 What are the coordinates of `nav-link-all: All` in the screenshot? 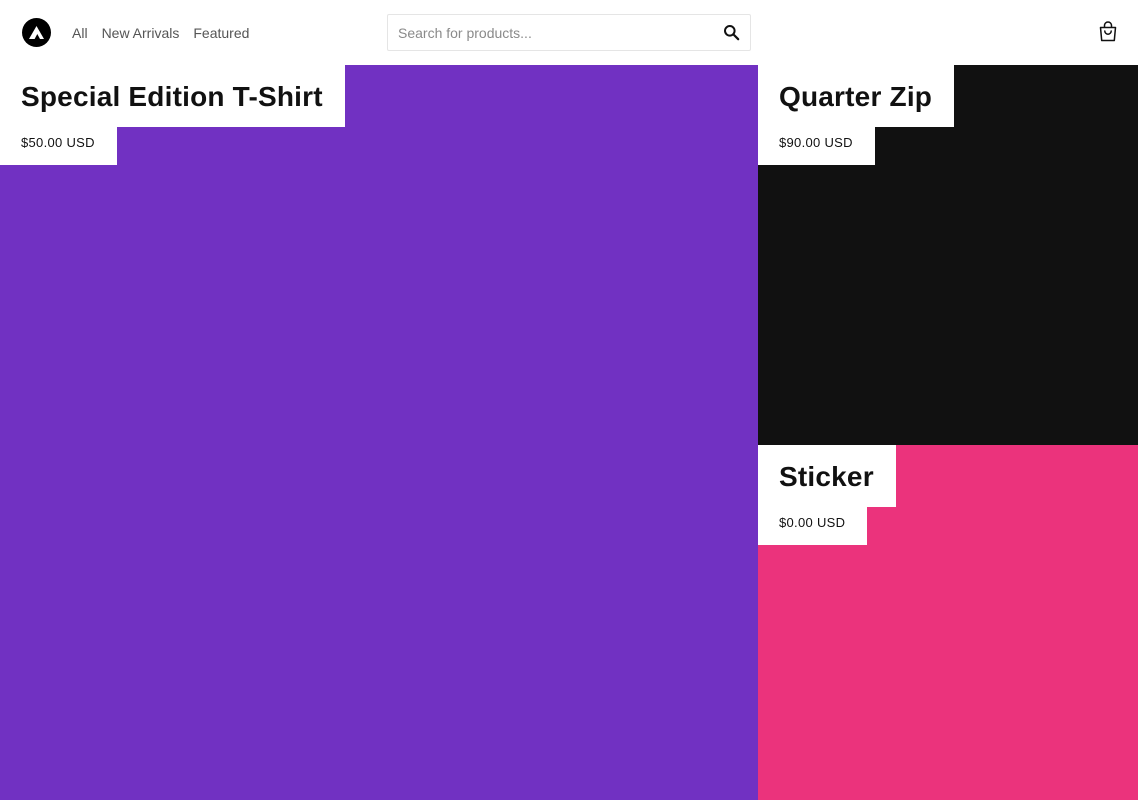 It's located at (80, 33).